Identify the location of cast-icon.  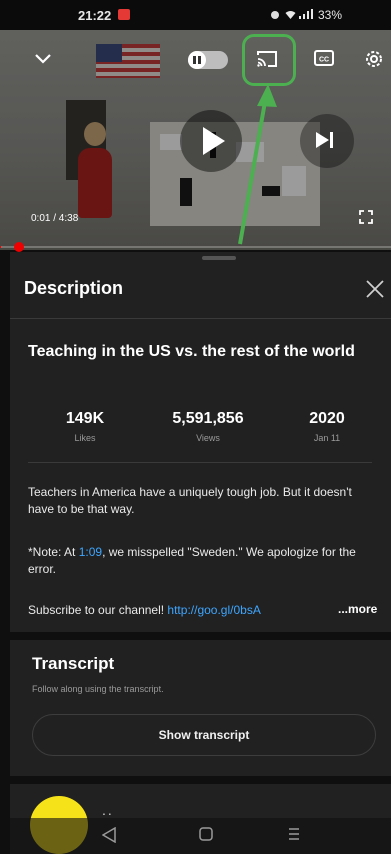
(267, 59).